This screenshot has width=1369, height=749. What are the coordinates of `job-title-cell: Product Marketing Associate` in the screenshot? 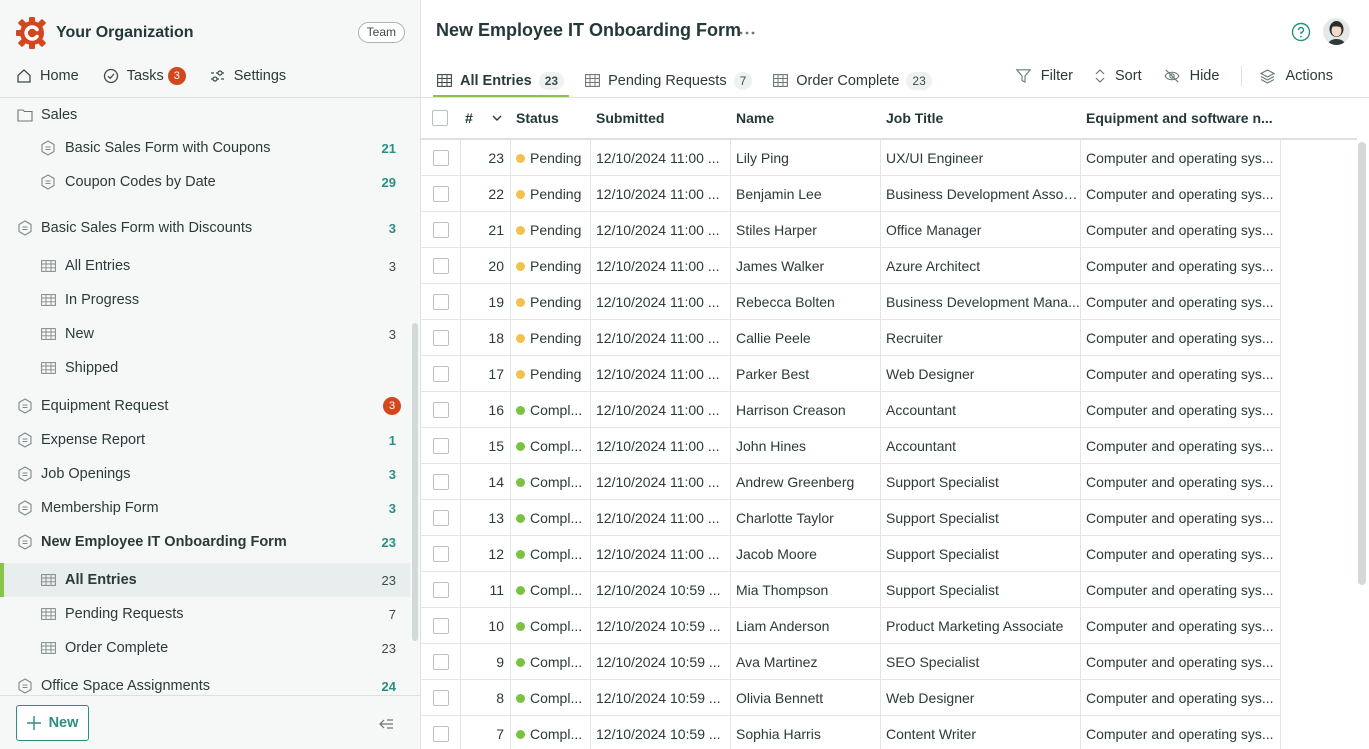 It's located at (981, 626).